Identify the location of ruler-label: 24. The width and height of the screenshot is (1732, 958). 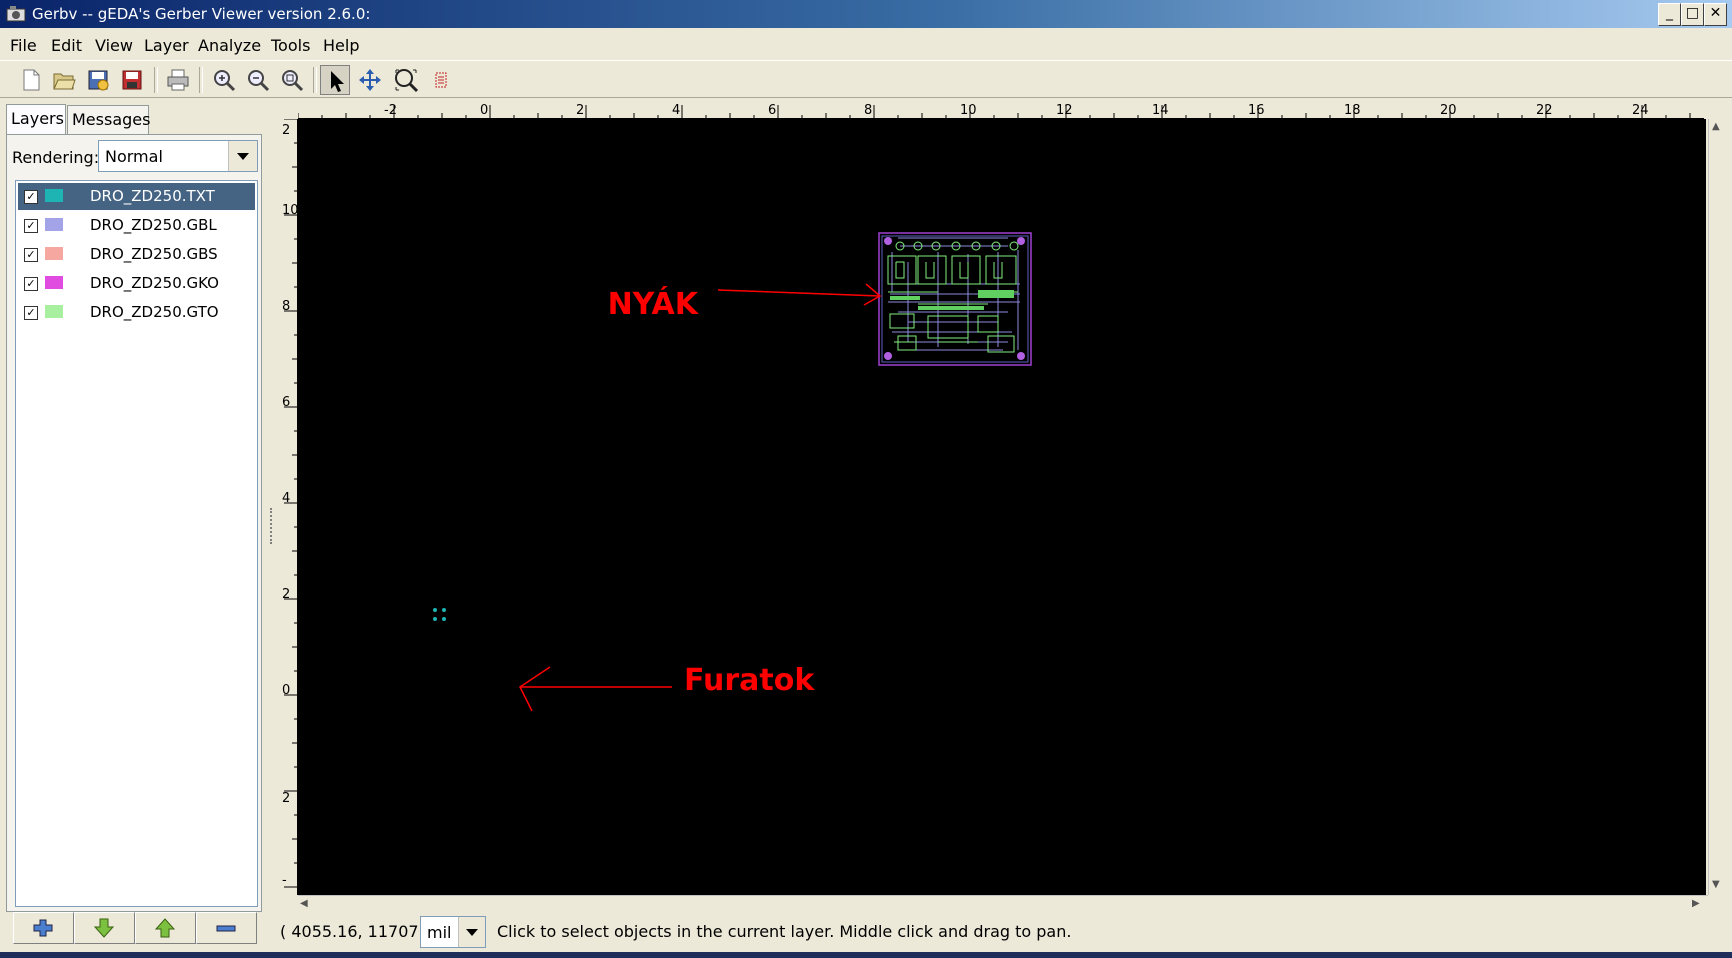
(1640, 110).